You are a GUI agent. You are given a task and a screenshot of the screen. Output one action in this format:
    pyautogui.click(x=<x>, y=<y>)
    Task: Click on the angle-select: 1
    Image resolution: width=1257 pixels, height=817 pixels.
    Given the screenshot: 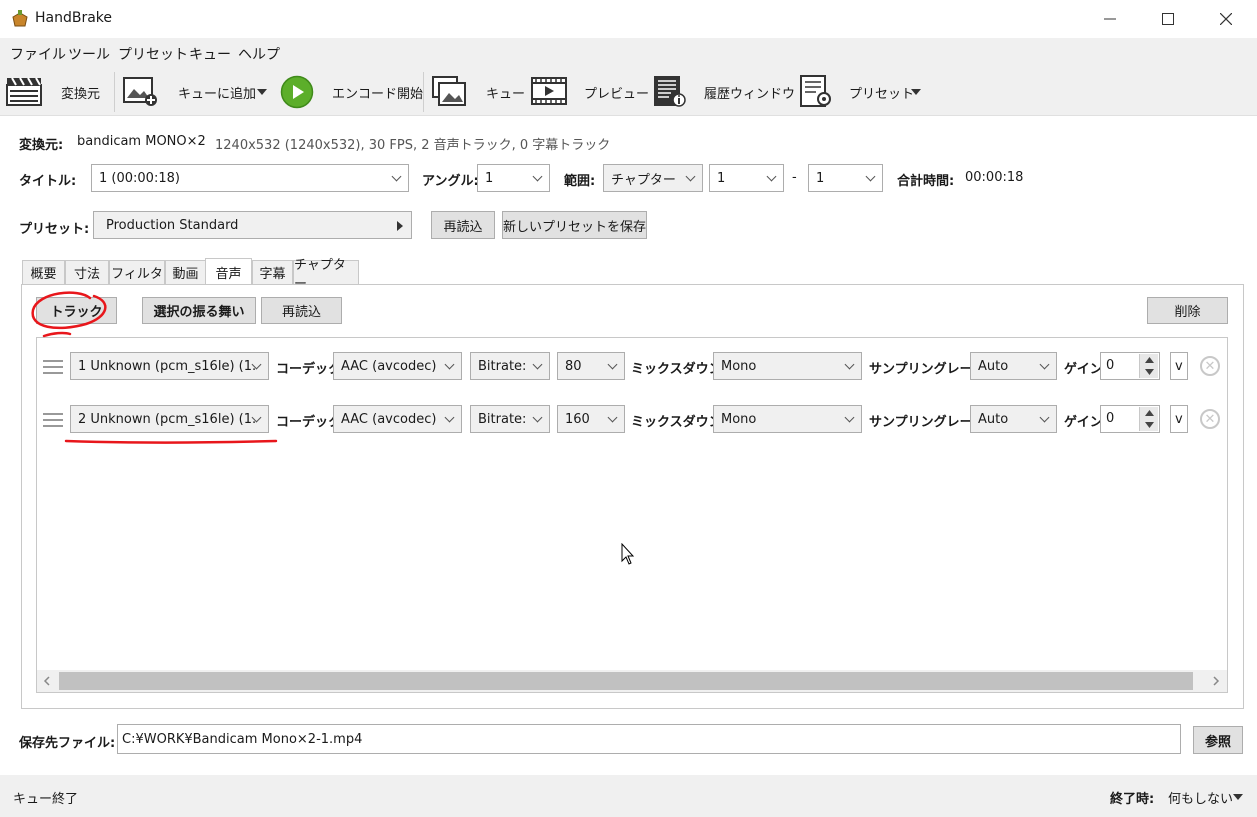 What is the action you would take?
    pyautogui.click(x=513, y=178)
    